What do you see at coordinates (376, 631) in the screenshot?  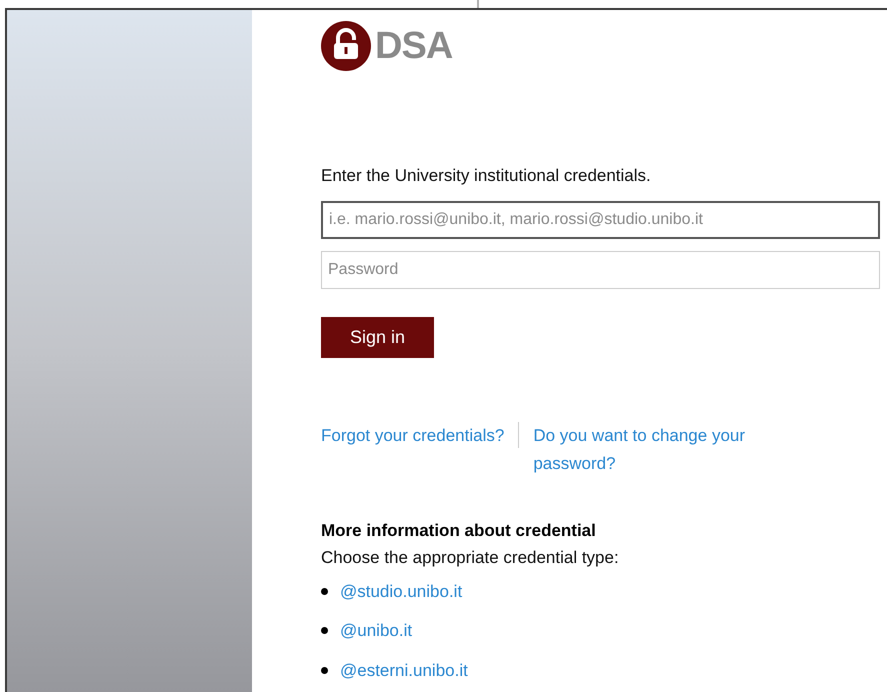 I see `credential-type-link: @unibo.it` at bounding box center [376, 631].